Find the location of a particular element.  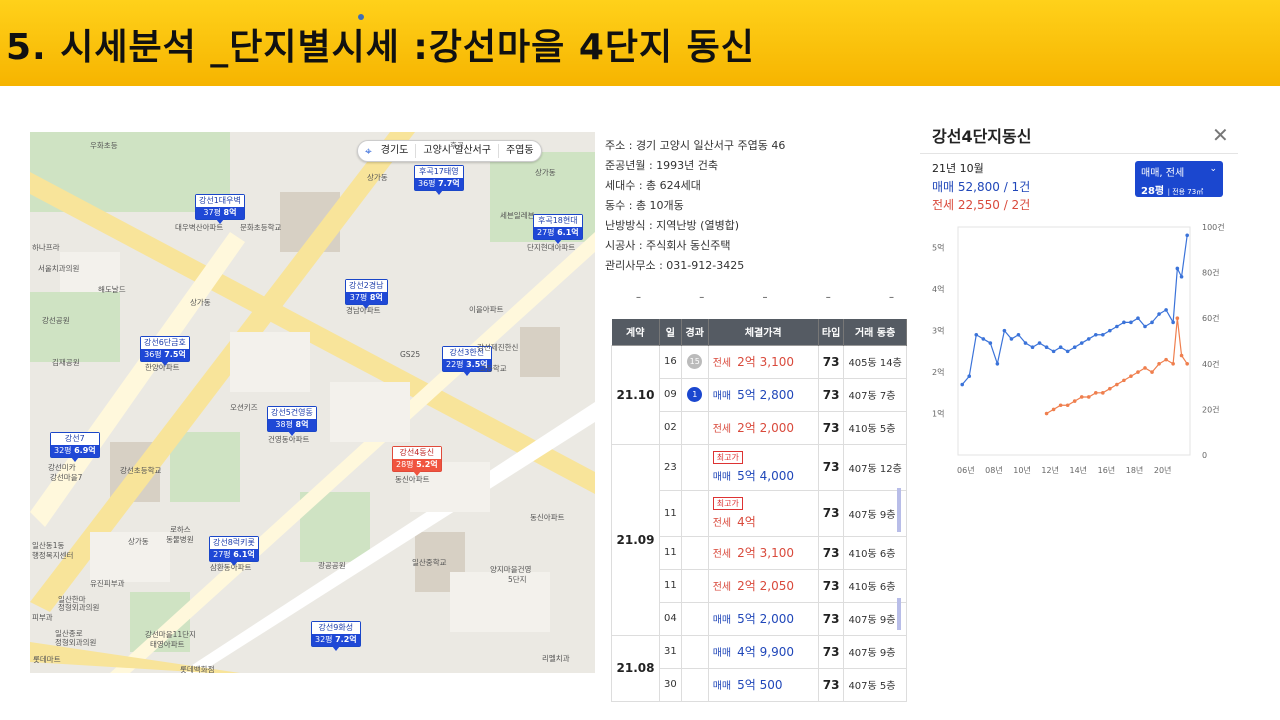

map-label: 강선마을7 is located at coordinates (66, 477).